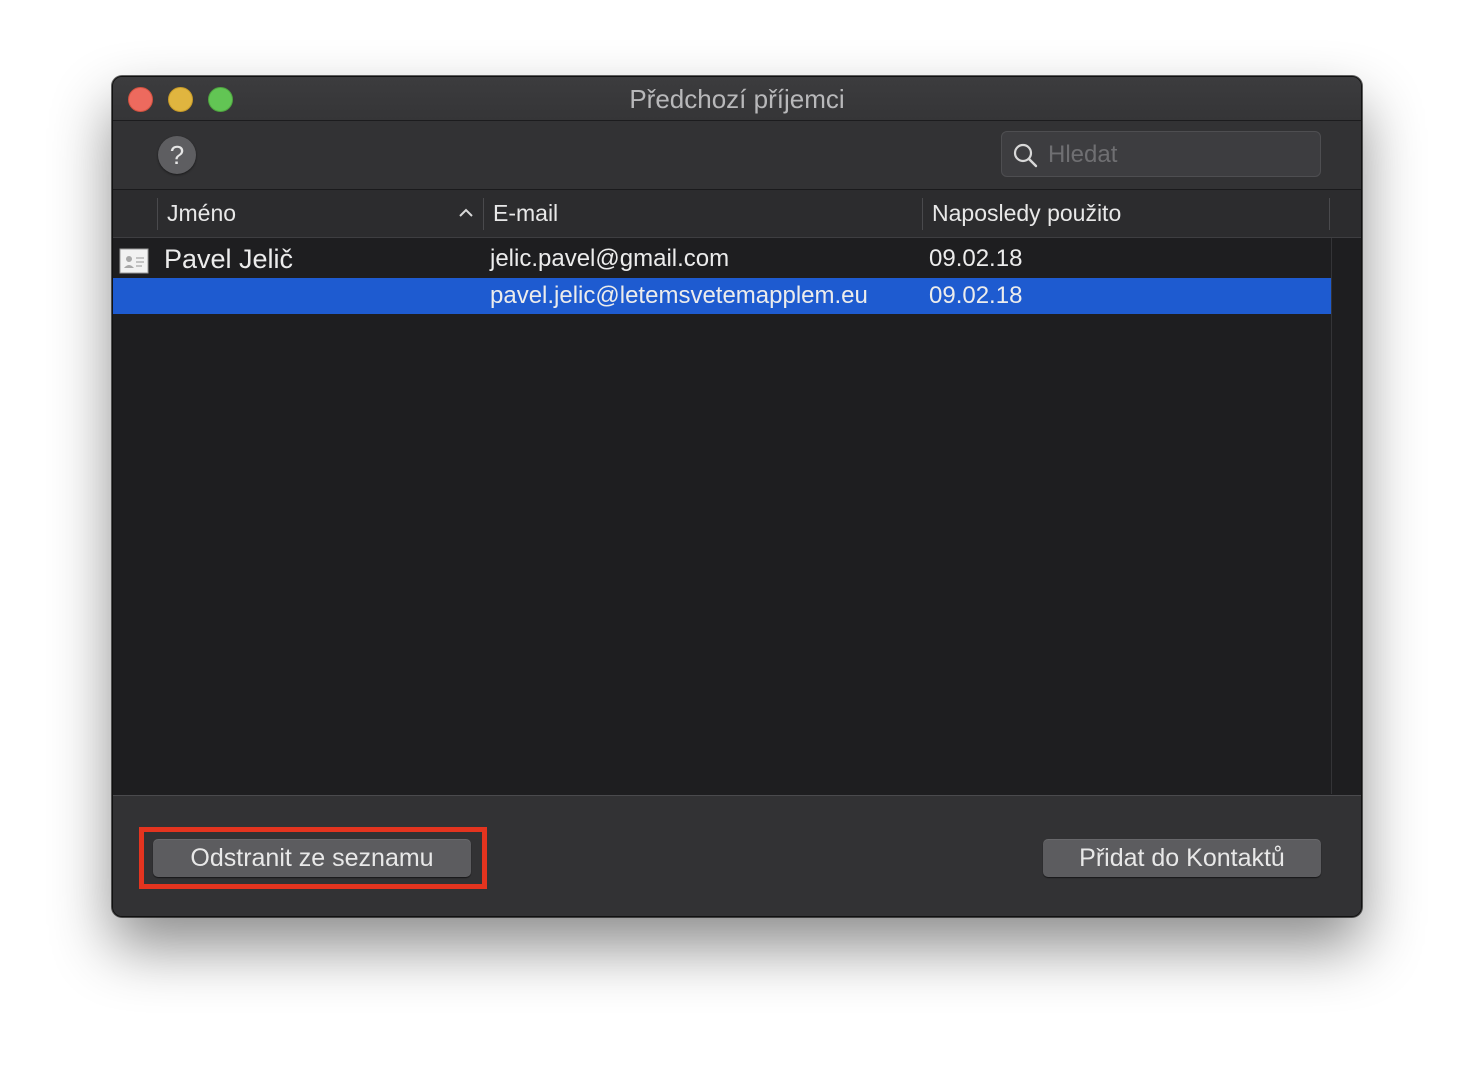 This screenshot has width=1474, height=1066. I want to click on search-field, so click(1161, 154).